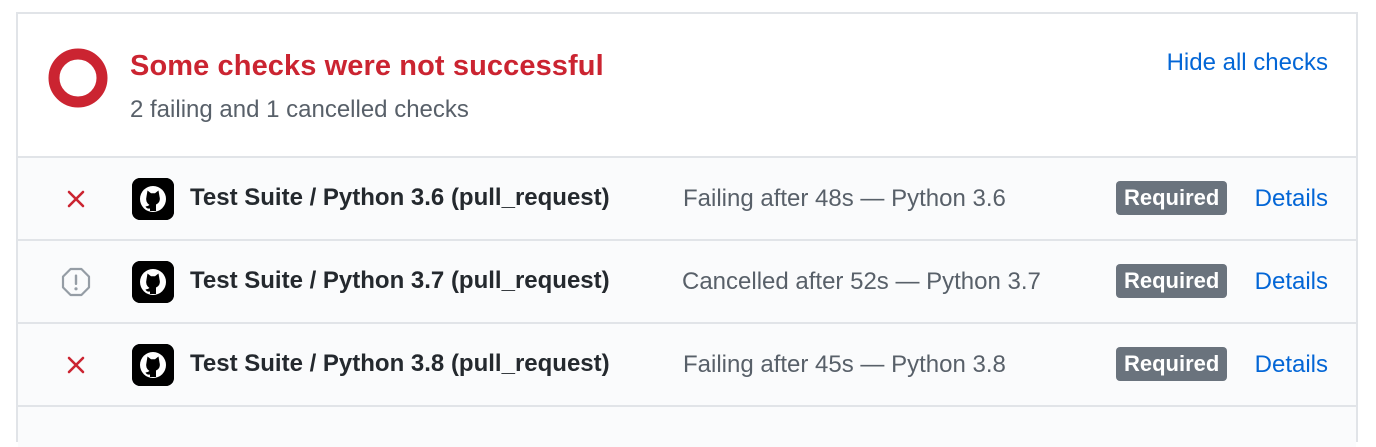 The image size is (1376, 447). Describe the element at coordinates (367, 66) in the screenshot. I see `summary-title: Some checks were not successful` at that location.